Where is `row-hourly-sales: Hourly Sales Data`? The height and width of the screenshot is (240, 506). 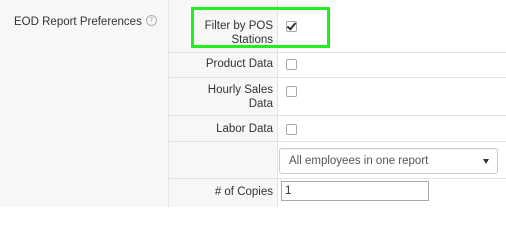
row-hourly-sales: Hourly Sales Data is located at coordinates (337, 96).